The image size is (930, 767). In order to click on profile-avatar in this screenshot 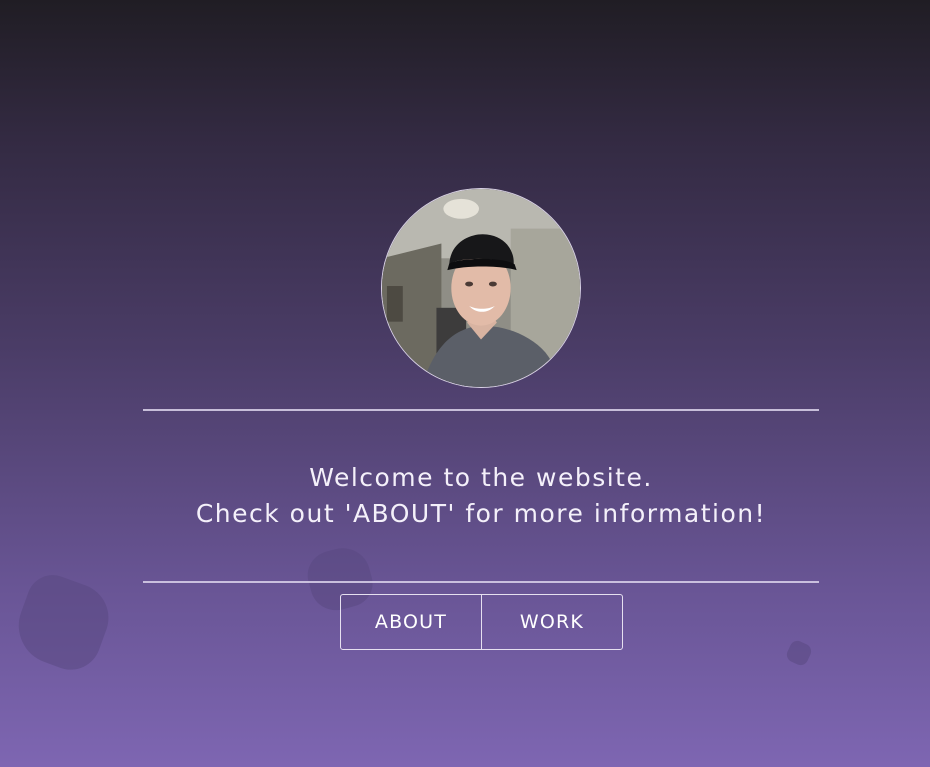, I will do `click(481, 288)`.